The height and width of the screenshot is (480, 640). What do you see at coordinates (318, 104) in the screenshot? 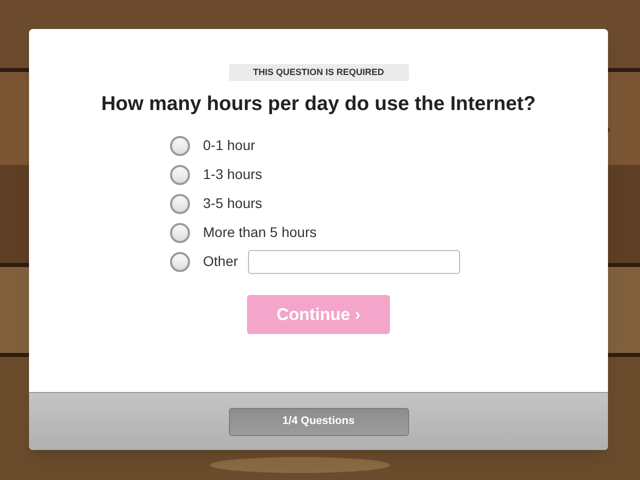
I see `question-title: How many hours per day do use the Internet?` at bounding box center [318, 104].